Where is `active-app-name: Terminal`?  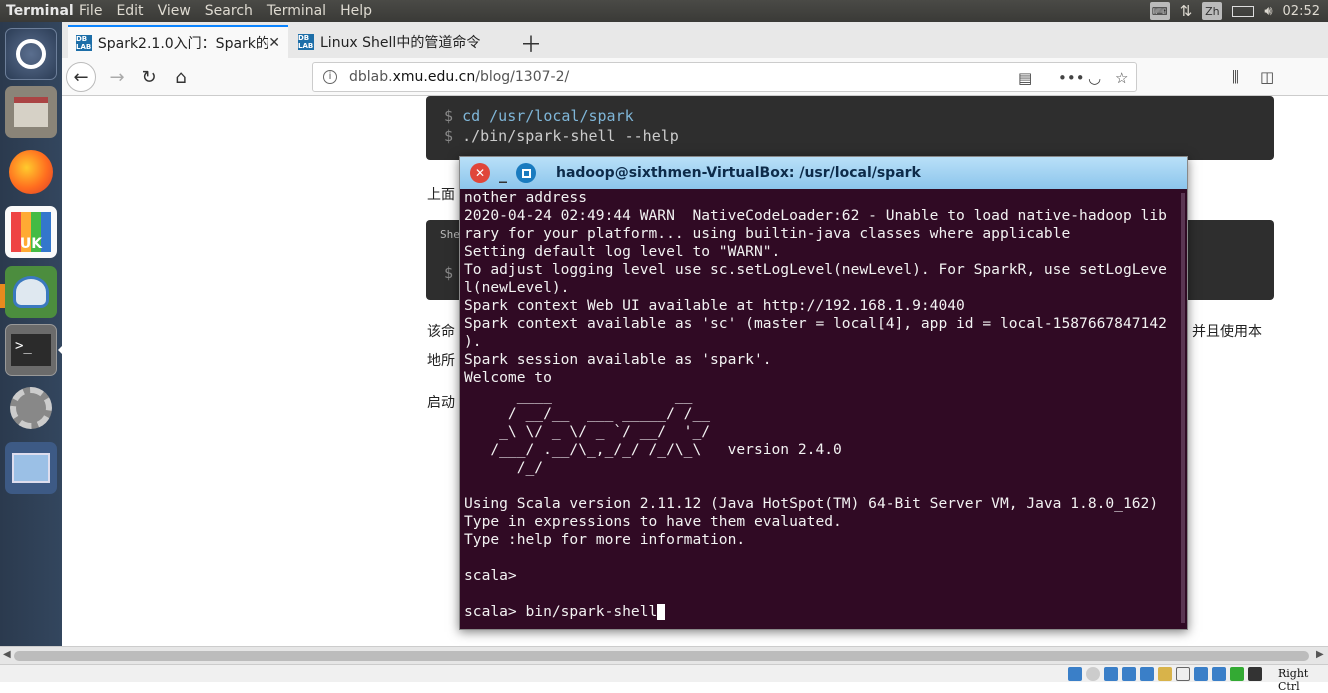 active-app-name: Terminal is located at coordinates (40, 11).